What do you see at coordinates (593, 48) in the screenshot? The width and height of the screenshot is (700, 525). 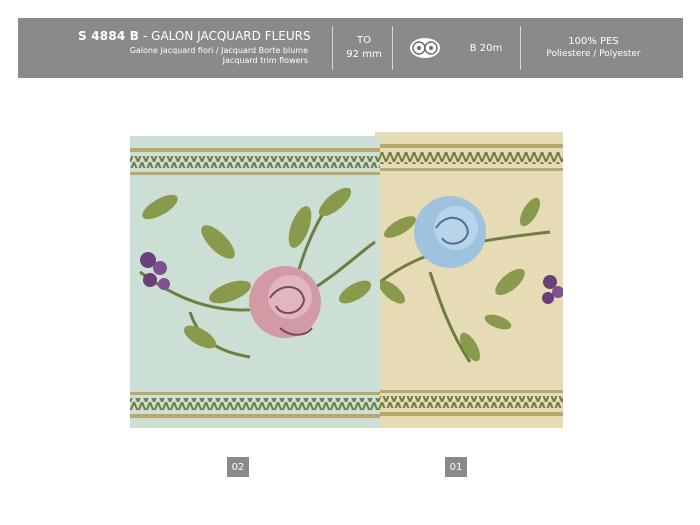 I see `composition-info: 100% PES Poliestere / Polyester` at bounding box center [593, 48].